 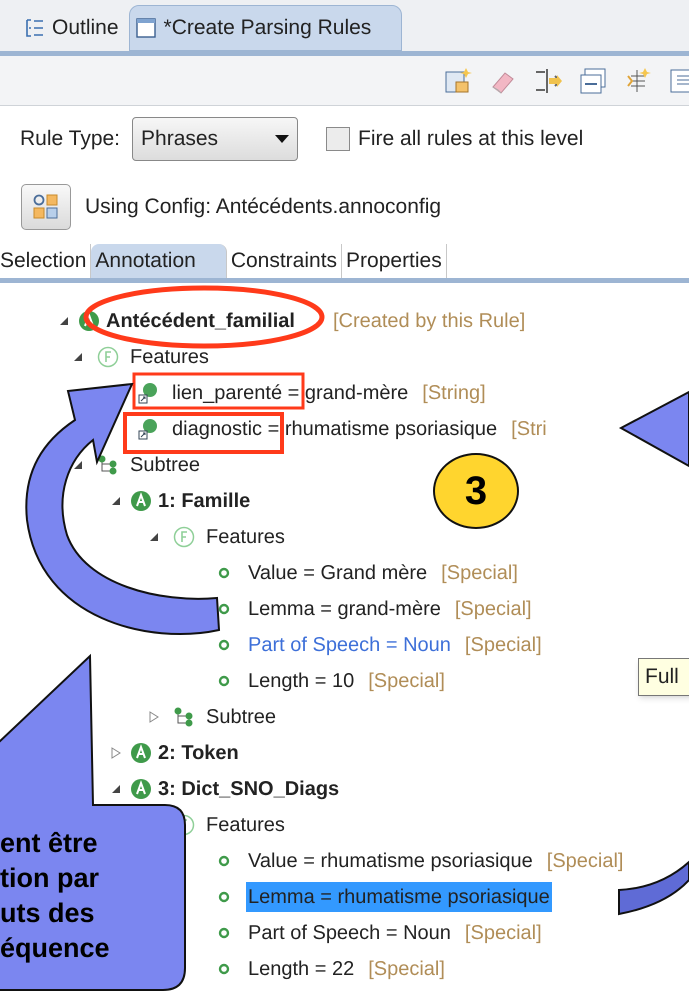 I want to click on type-note: [Stri, so click(x=529, y=429).